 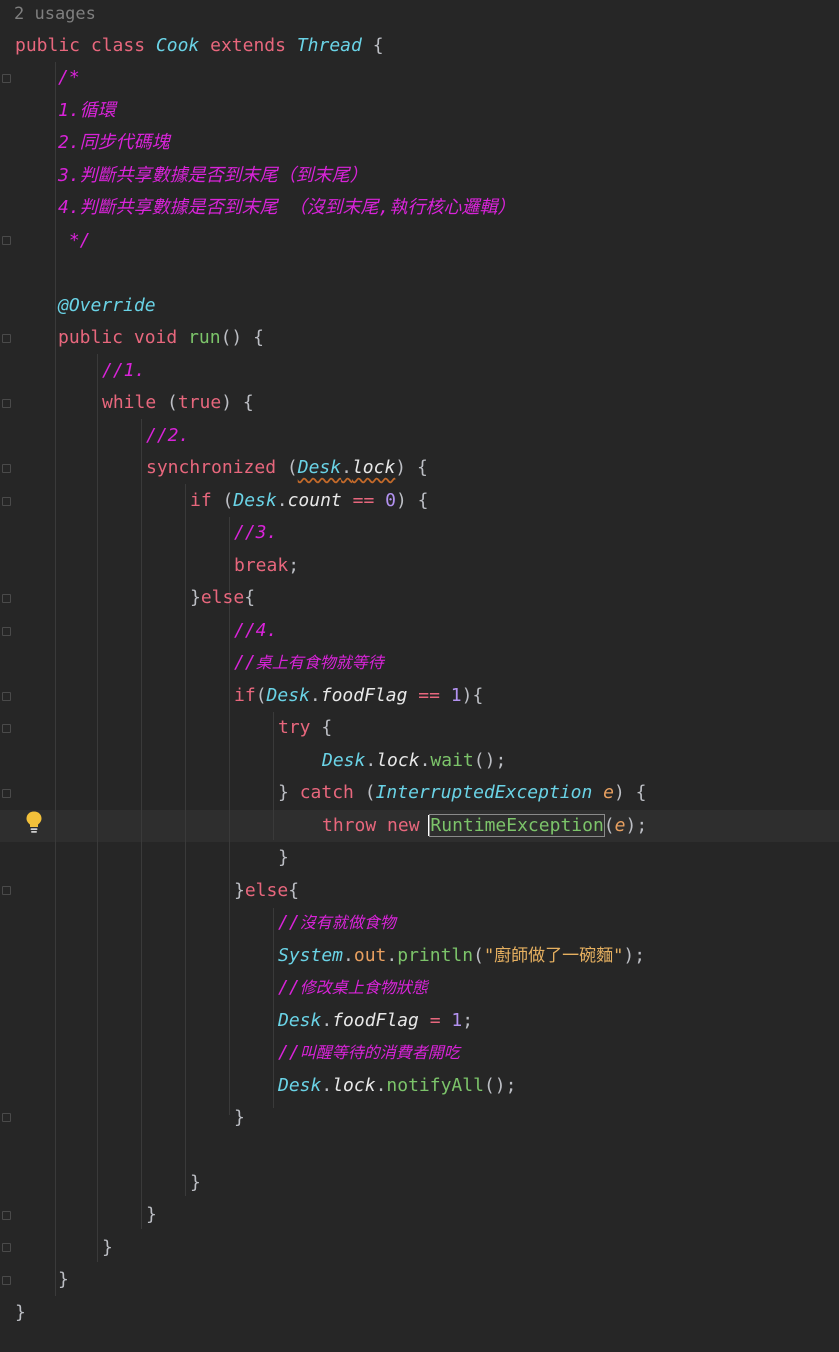 What do you see at coordinates (461, 956) in the screenshot?
I see `code-line: System.out.println("廚師做了一碗麵");` at bounding box center [461, 956].